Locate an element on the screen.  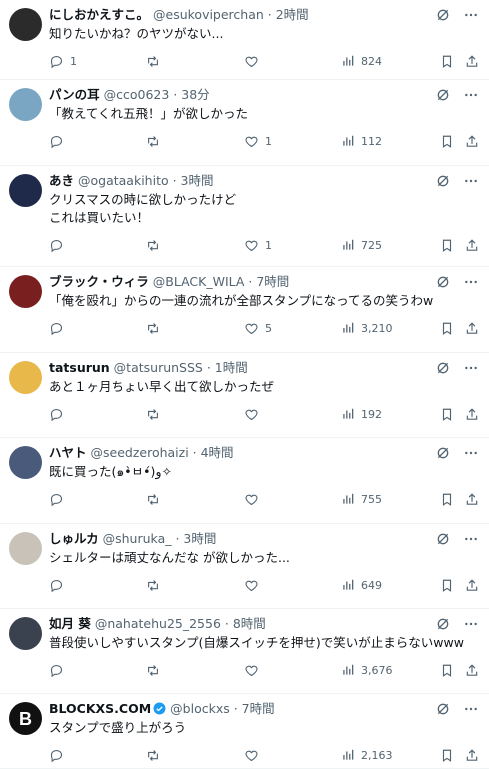
author-name: 如月 葵 is located at coordinates (70, 623).